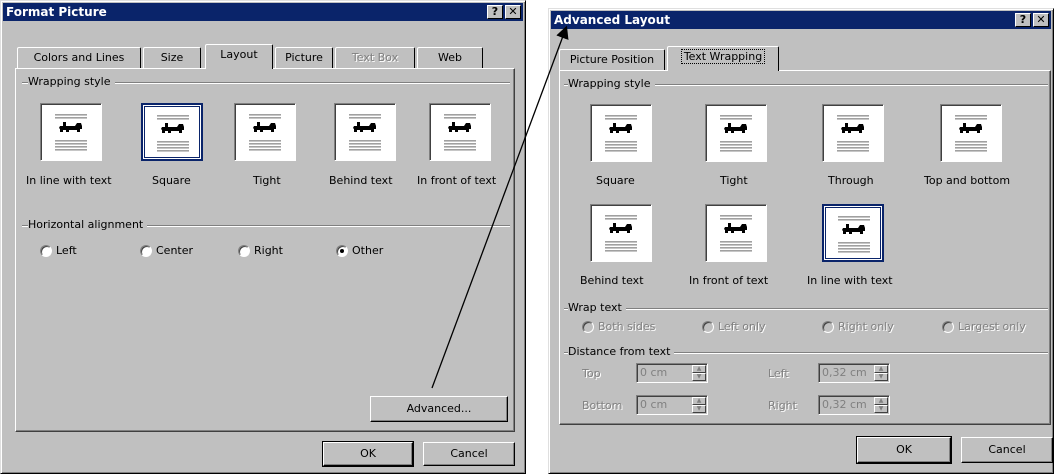 This screenshot has height=474, width=1054. I want to click on format-picture-ok-button: OK, so click(368, 454).